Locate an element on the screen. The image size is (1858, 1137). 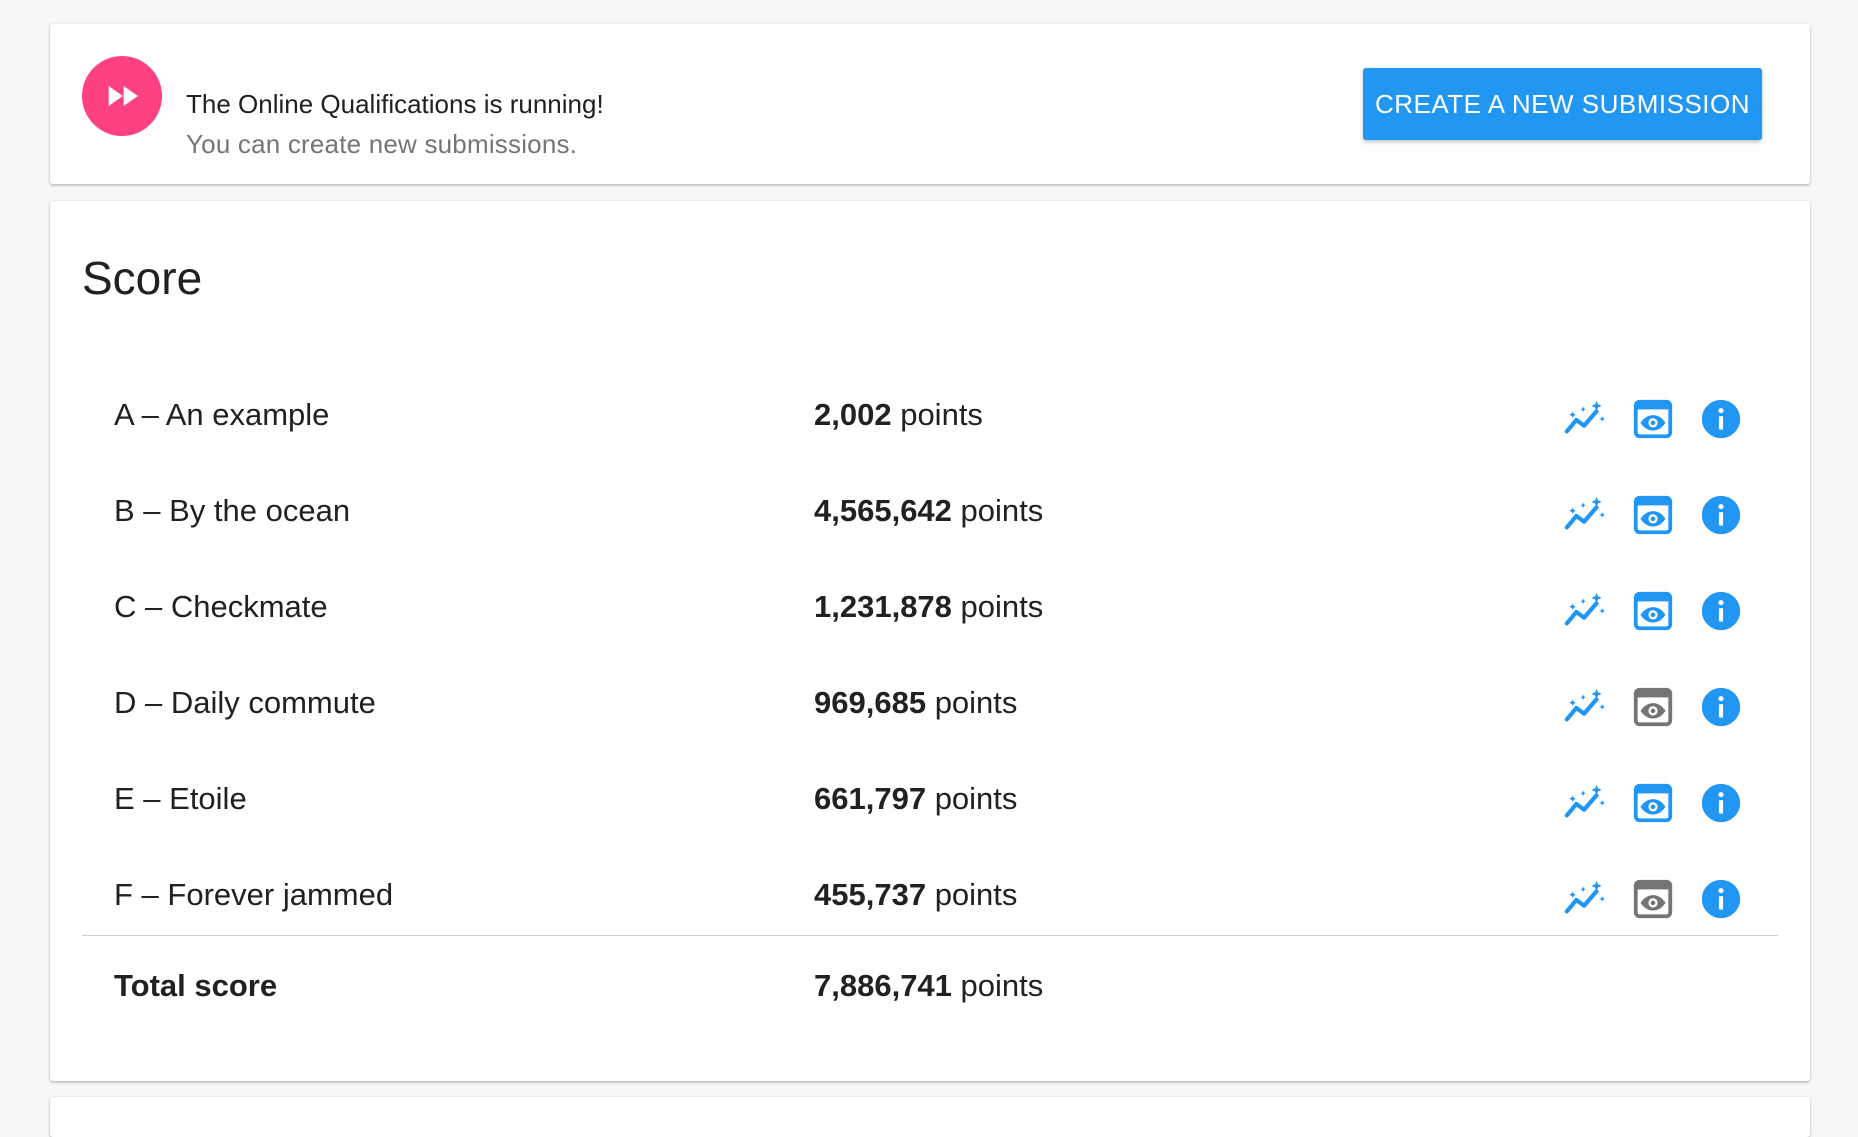
task-score: 661,797 points is located at coordinates (915, 799).